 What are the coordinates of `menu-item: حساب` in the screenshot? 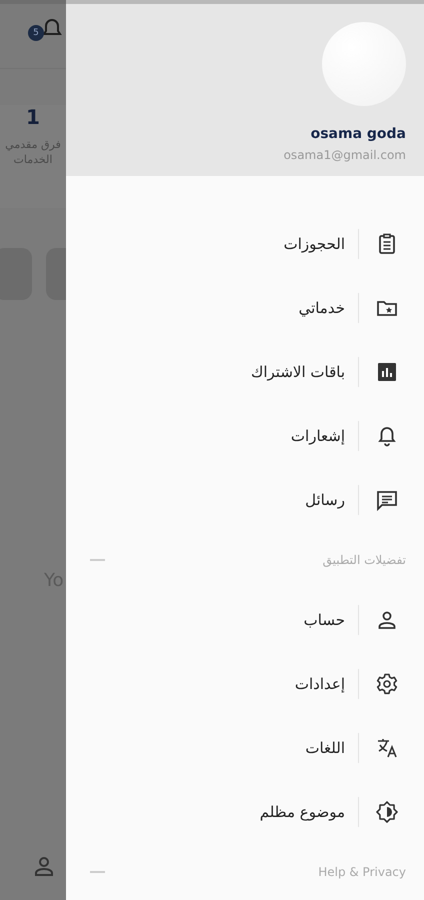 It's located at (245, 620).